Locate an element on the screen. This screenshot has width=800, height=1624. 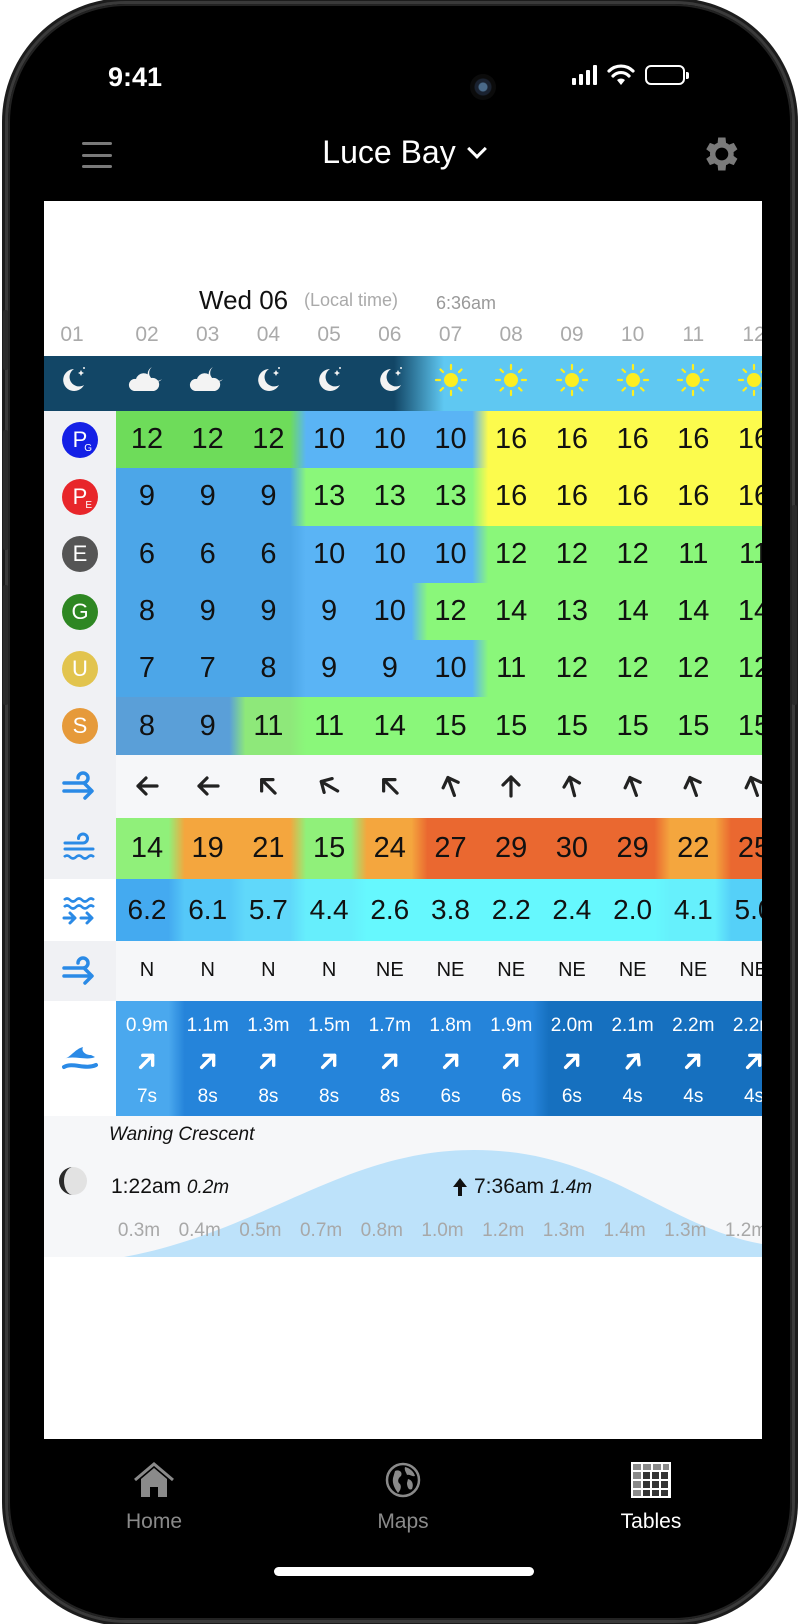
swell-cell: 1.8m 6s is located at coordinates (451, 1058).